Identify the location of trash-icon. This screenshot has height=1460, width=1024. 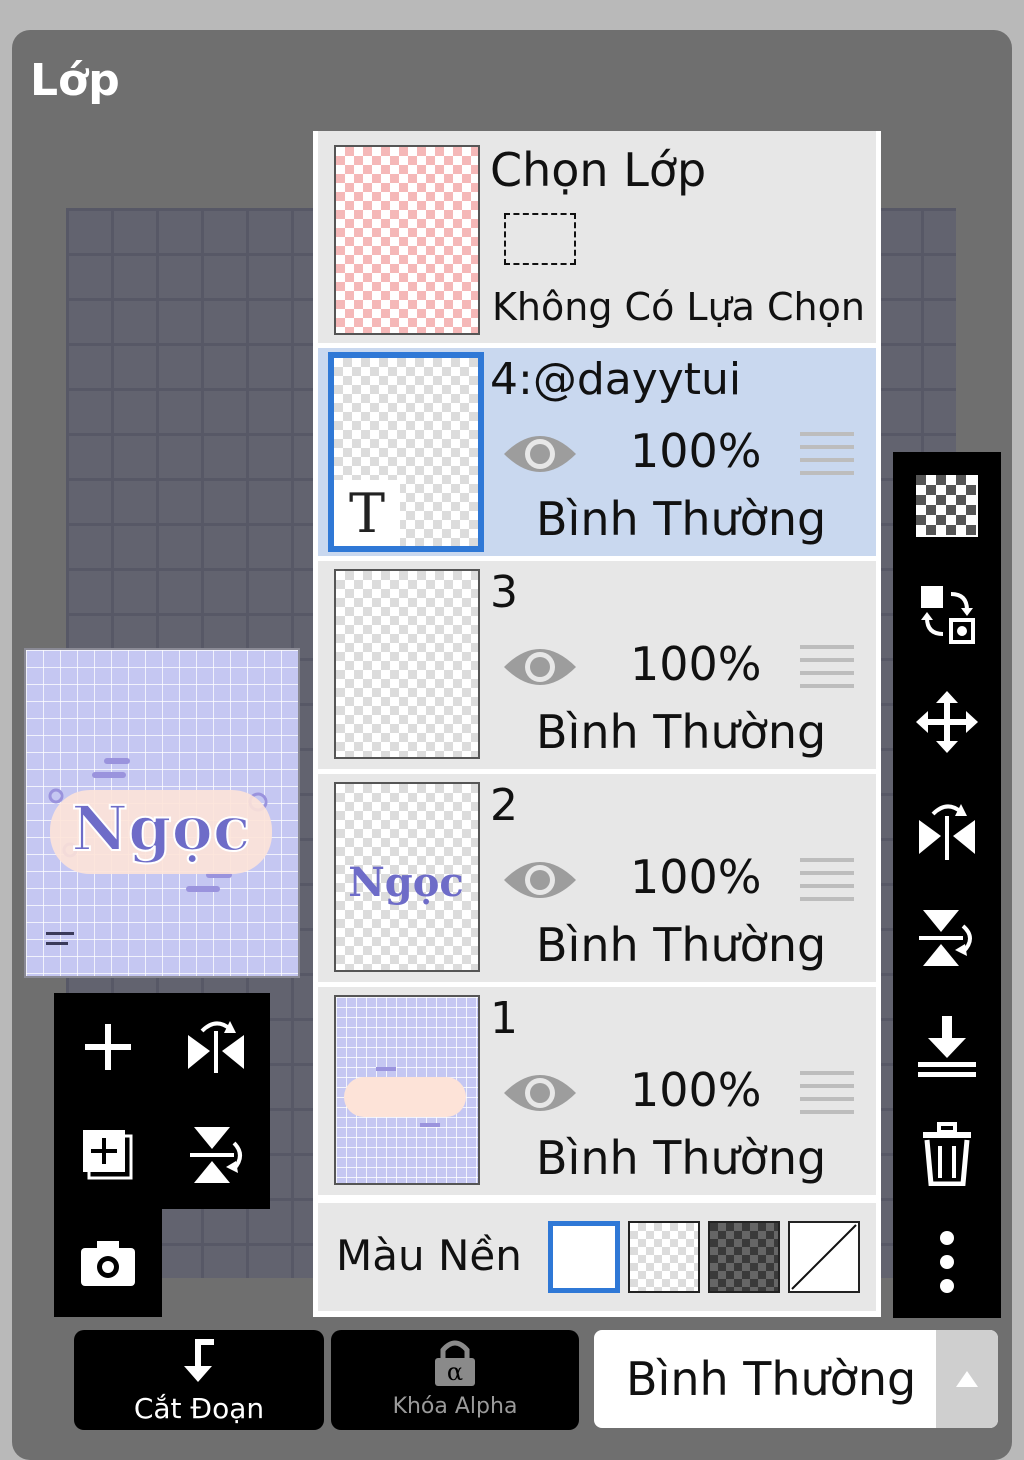
(947, 1154).